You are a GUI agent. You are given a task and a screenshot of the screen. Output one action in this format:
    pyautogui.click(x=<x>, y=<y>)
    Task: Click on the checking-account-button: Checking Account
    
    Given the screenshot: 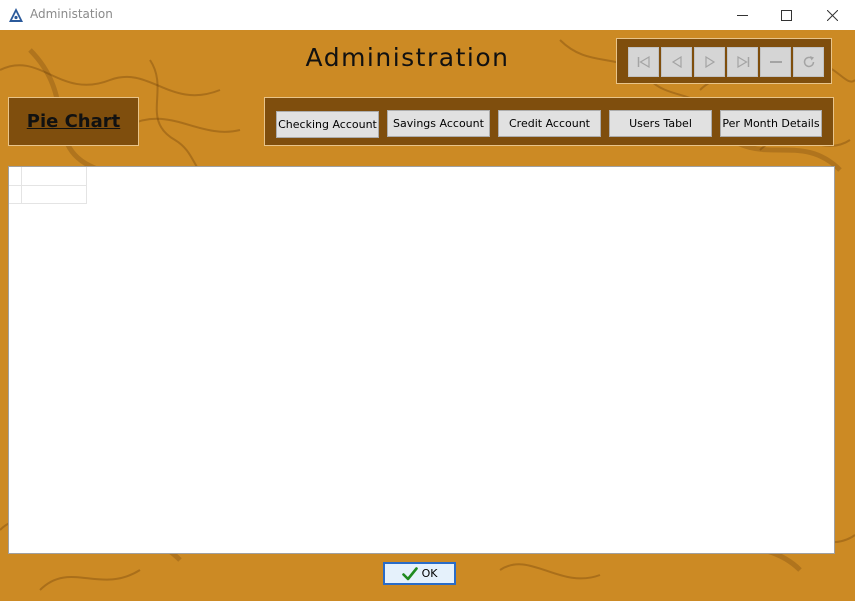 What is the action you would take?
    pyautogui.click(x=327, y=124)
    